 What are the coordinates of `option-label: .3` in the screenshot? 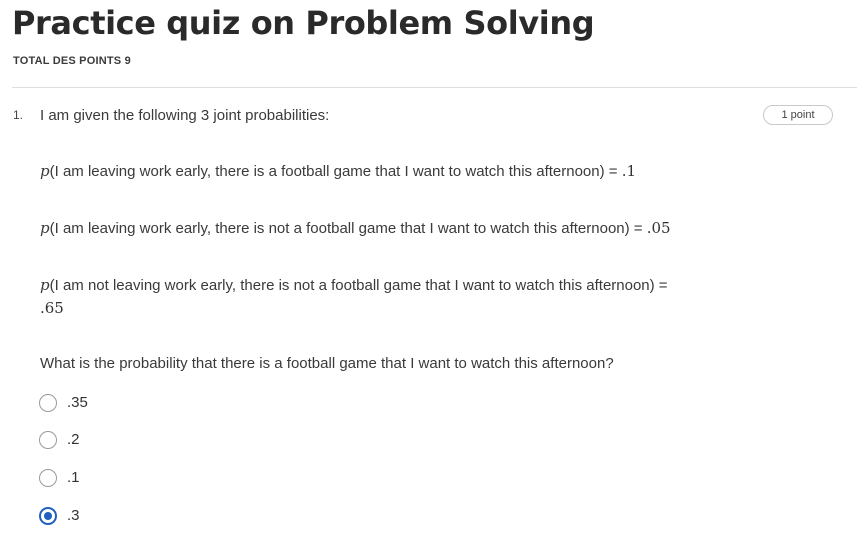 It's located at (73, 515).